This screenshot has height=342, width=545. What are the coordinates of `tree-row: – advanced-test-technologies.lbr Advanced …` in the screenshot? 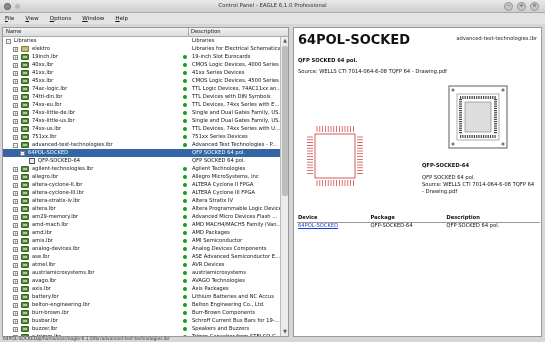 It's located at (142, 145).